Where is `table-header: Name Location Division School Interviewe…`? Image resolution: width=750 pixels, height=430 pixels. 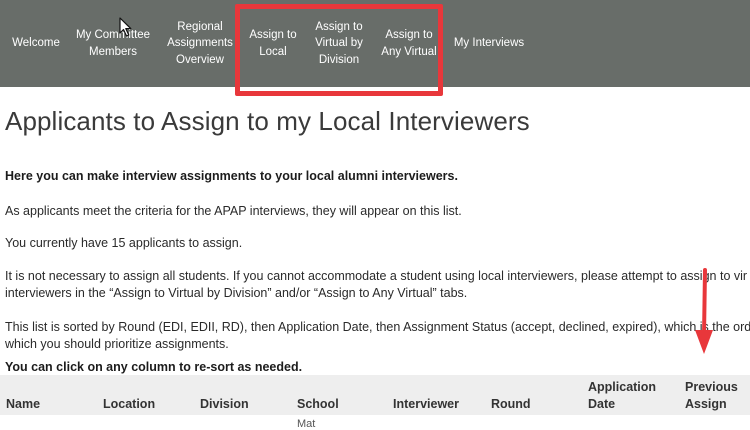 table-header: Name Location Division School Interviewe… is located at coordinates (375, 395).